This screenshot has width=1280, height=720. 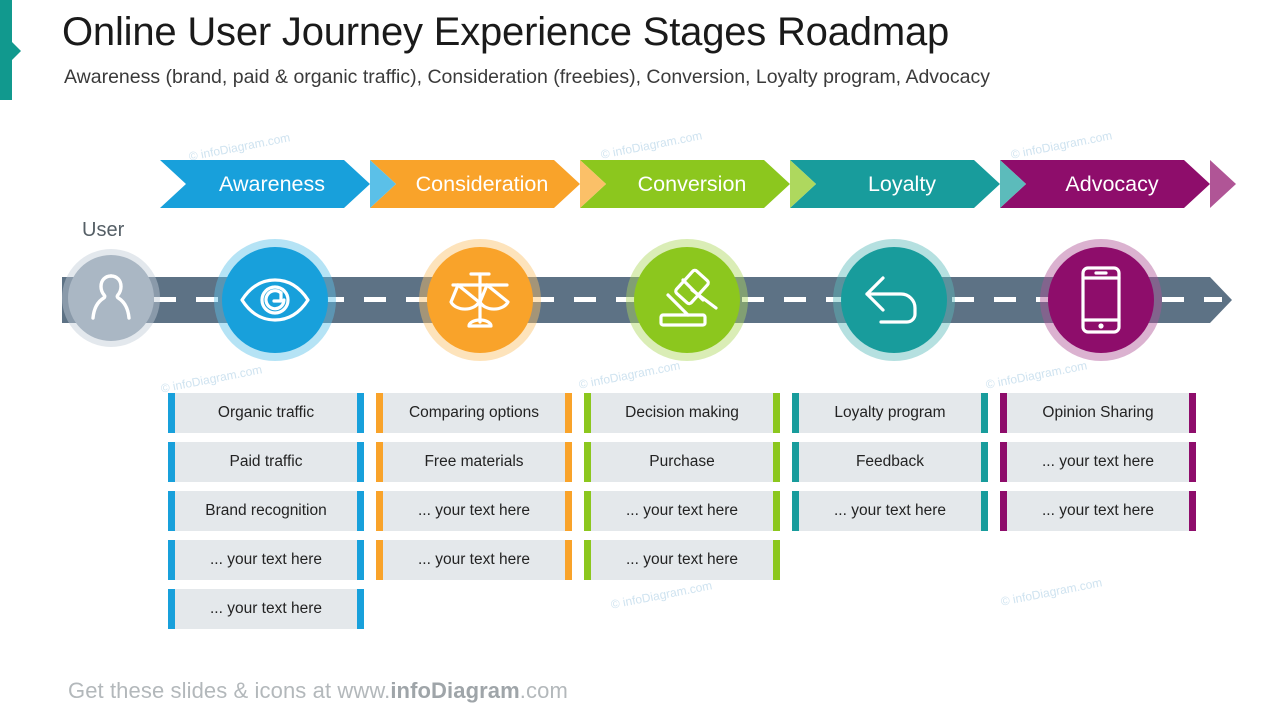 What do you see at coordinates (266, 462) in the screenshot?
I see `stage-item-cell: Paid traffic` at bounding box center [266, 462].